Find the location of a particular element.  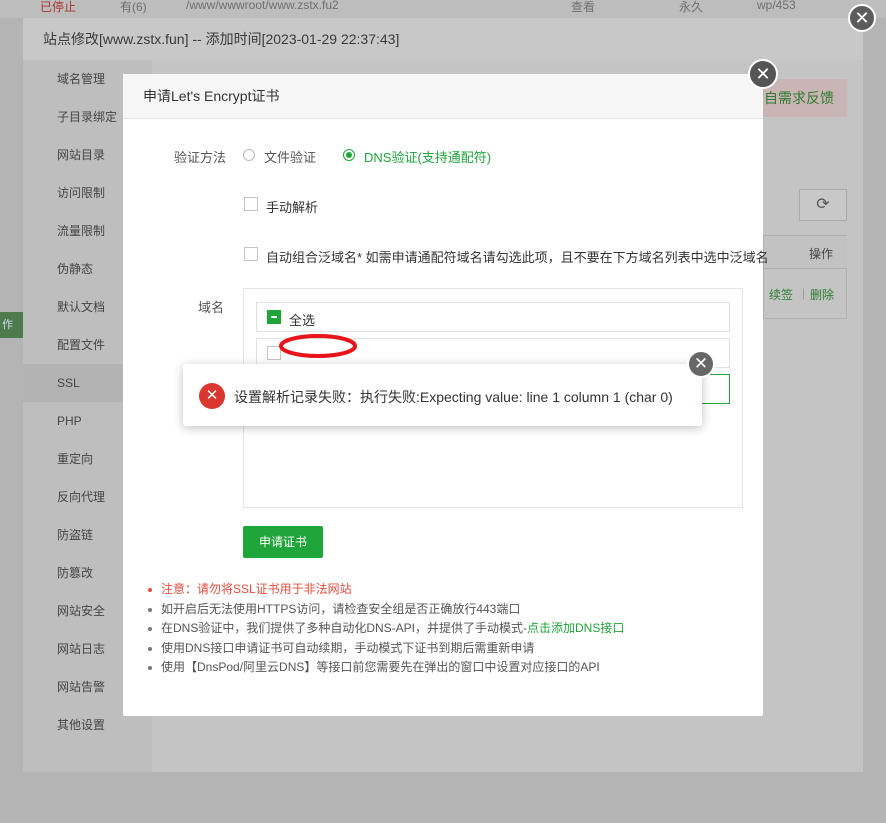

add-dns-api-link: 点击添加DNS接口 is located at coordinates (575, 628).